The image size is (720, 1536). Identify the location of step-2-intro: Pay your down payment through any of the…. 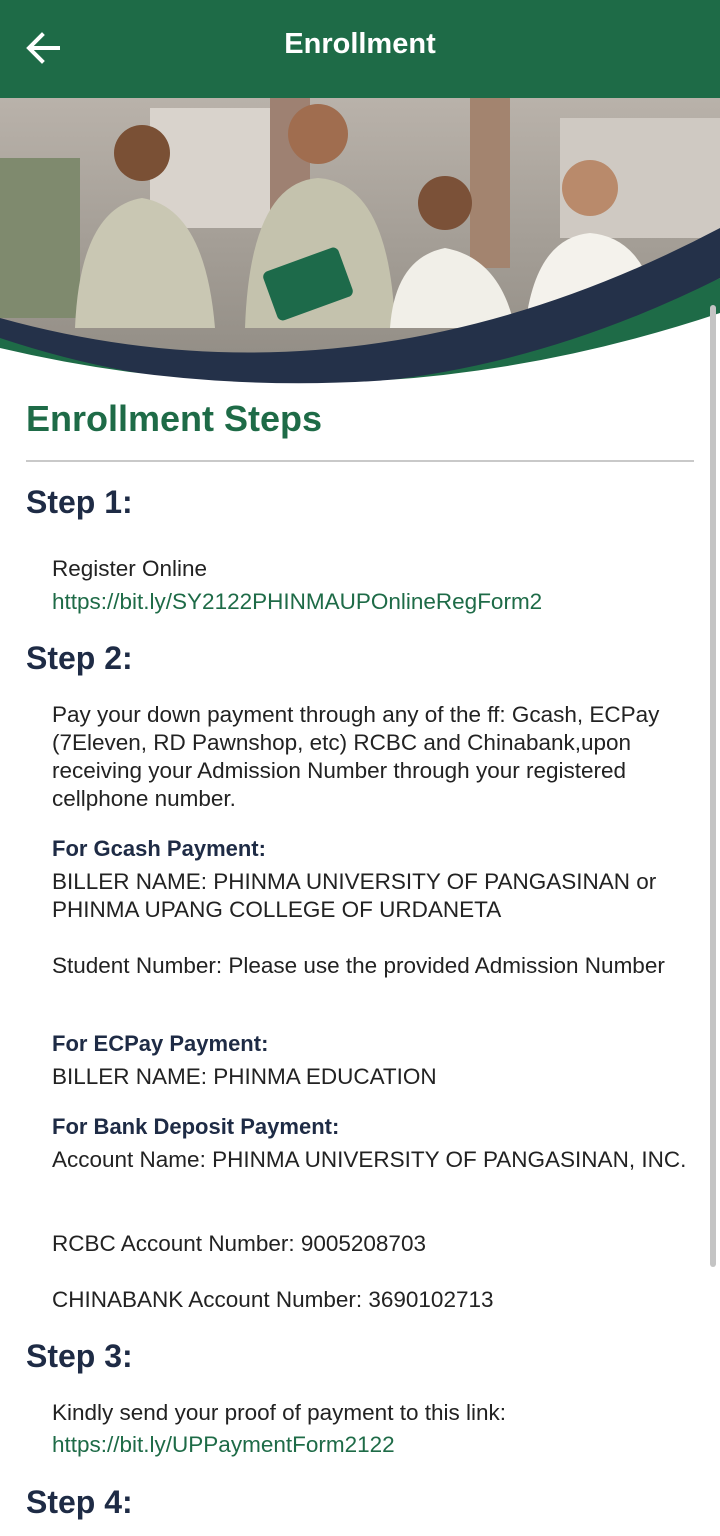
(356, 756).